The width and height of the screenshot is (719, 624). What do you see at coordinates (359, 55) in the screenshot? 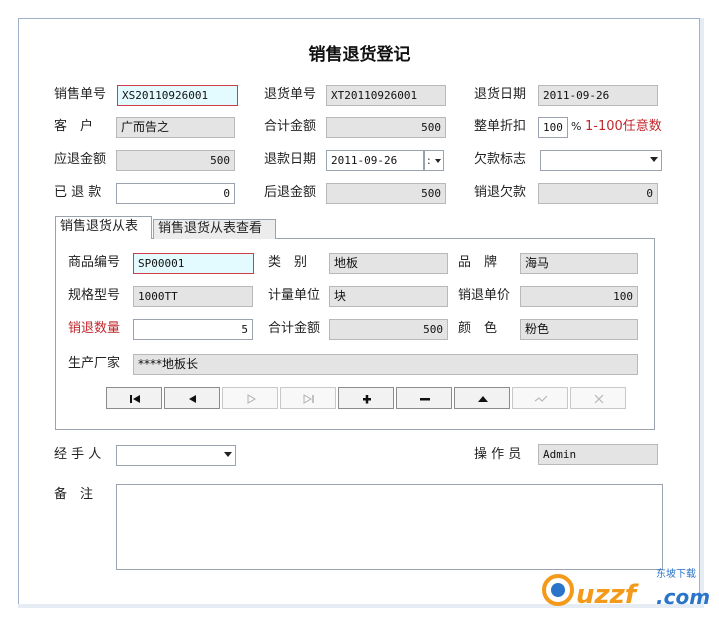
I see `page-title: 销售退货登记` at bounding box center [359, 55].